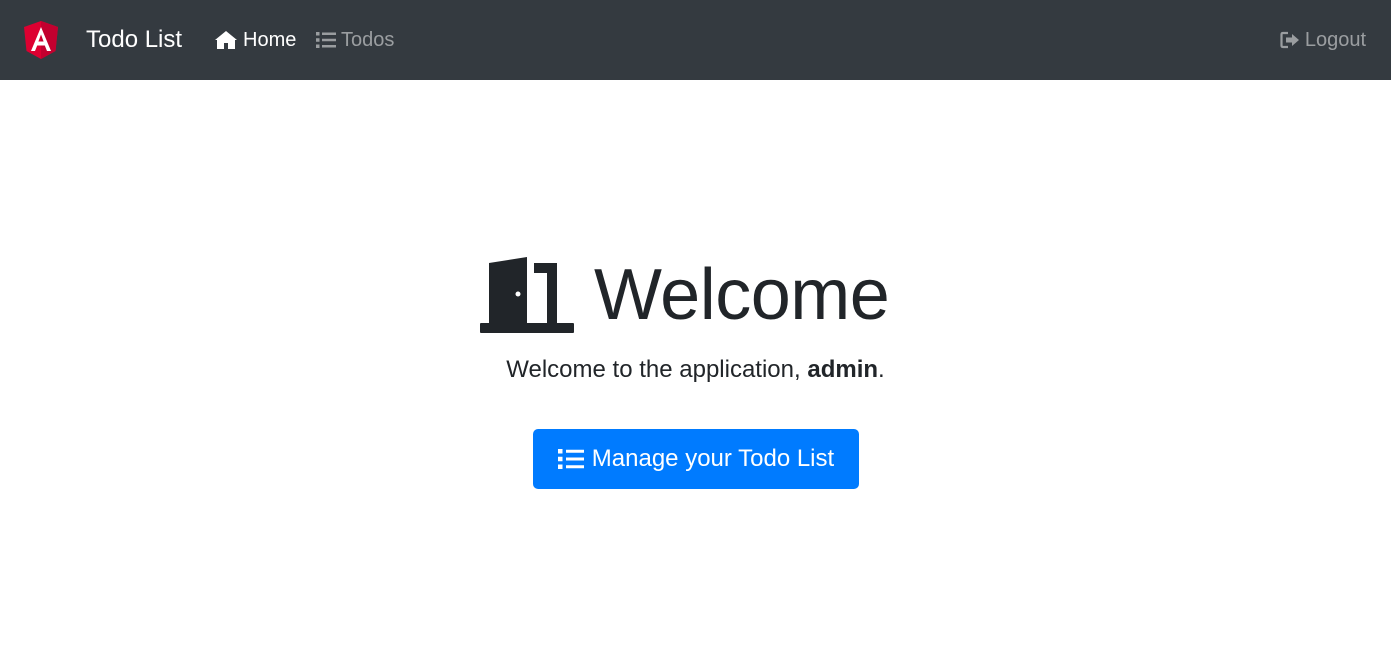 Image resolution: width=1391 pixels, height=671 pixels. I want to click on logout-link: Logout, so click(1323, 40).